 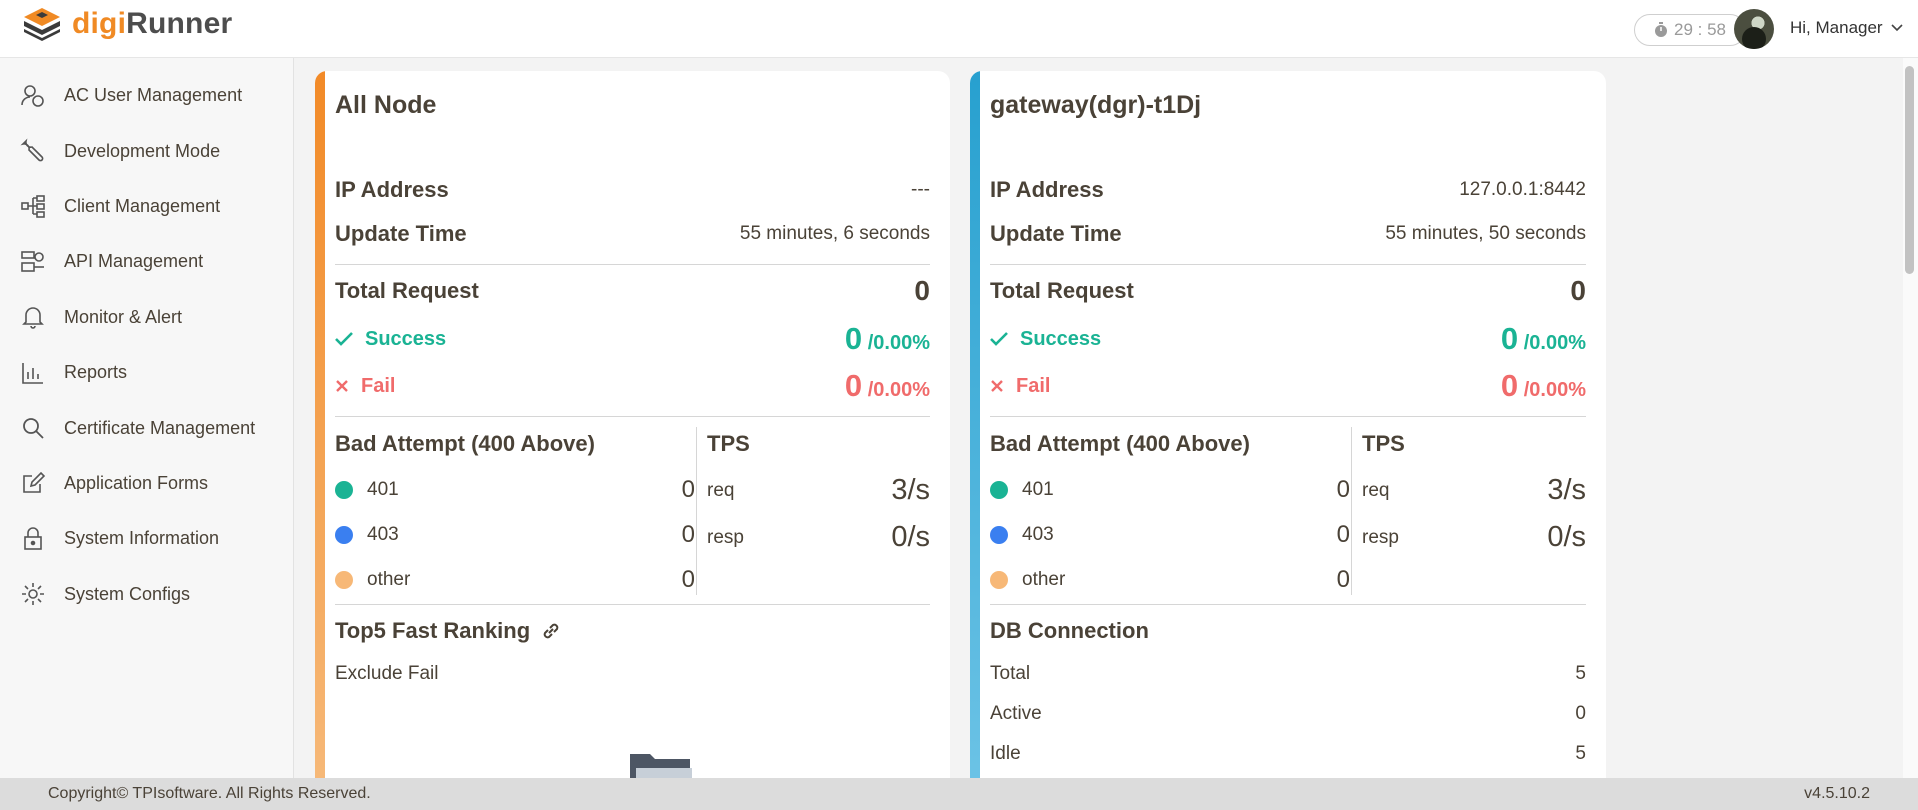 I want to click on bad-attempt-row: 401 0, so click(x=1170, y=490).